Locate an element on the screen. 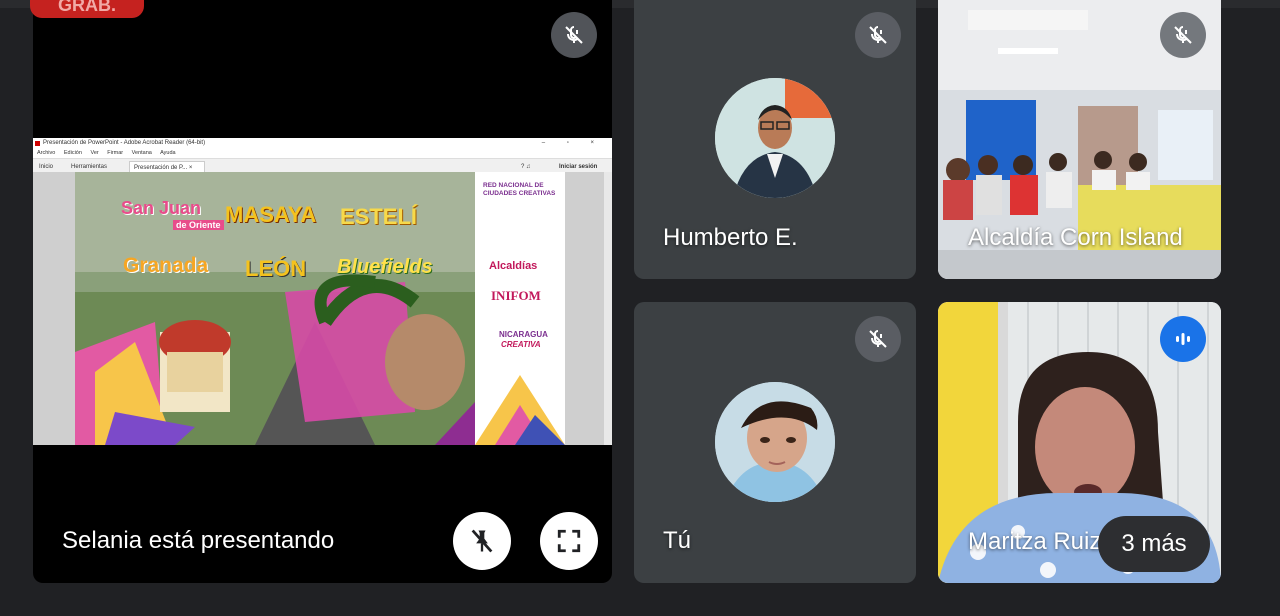  participant-name-self: Tú is located at coordinates (677, 540).